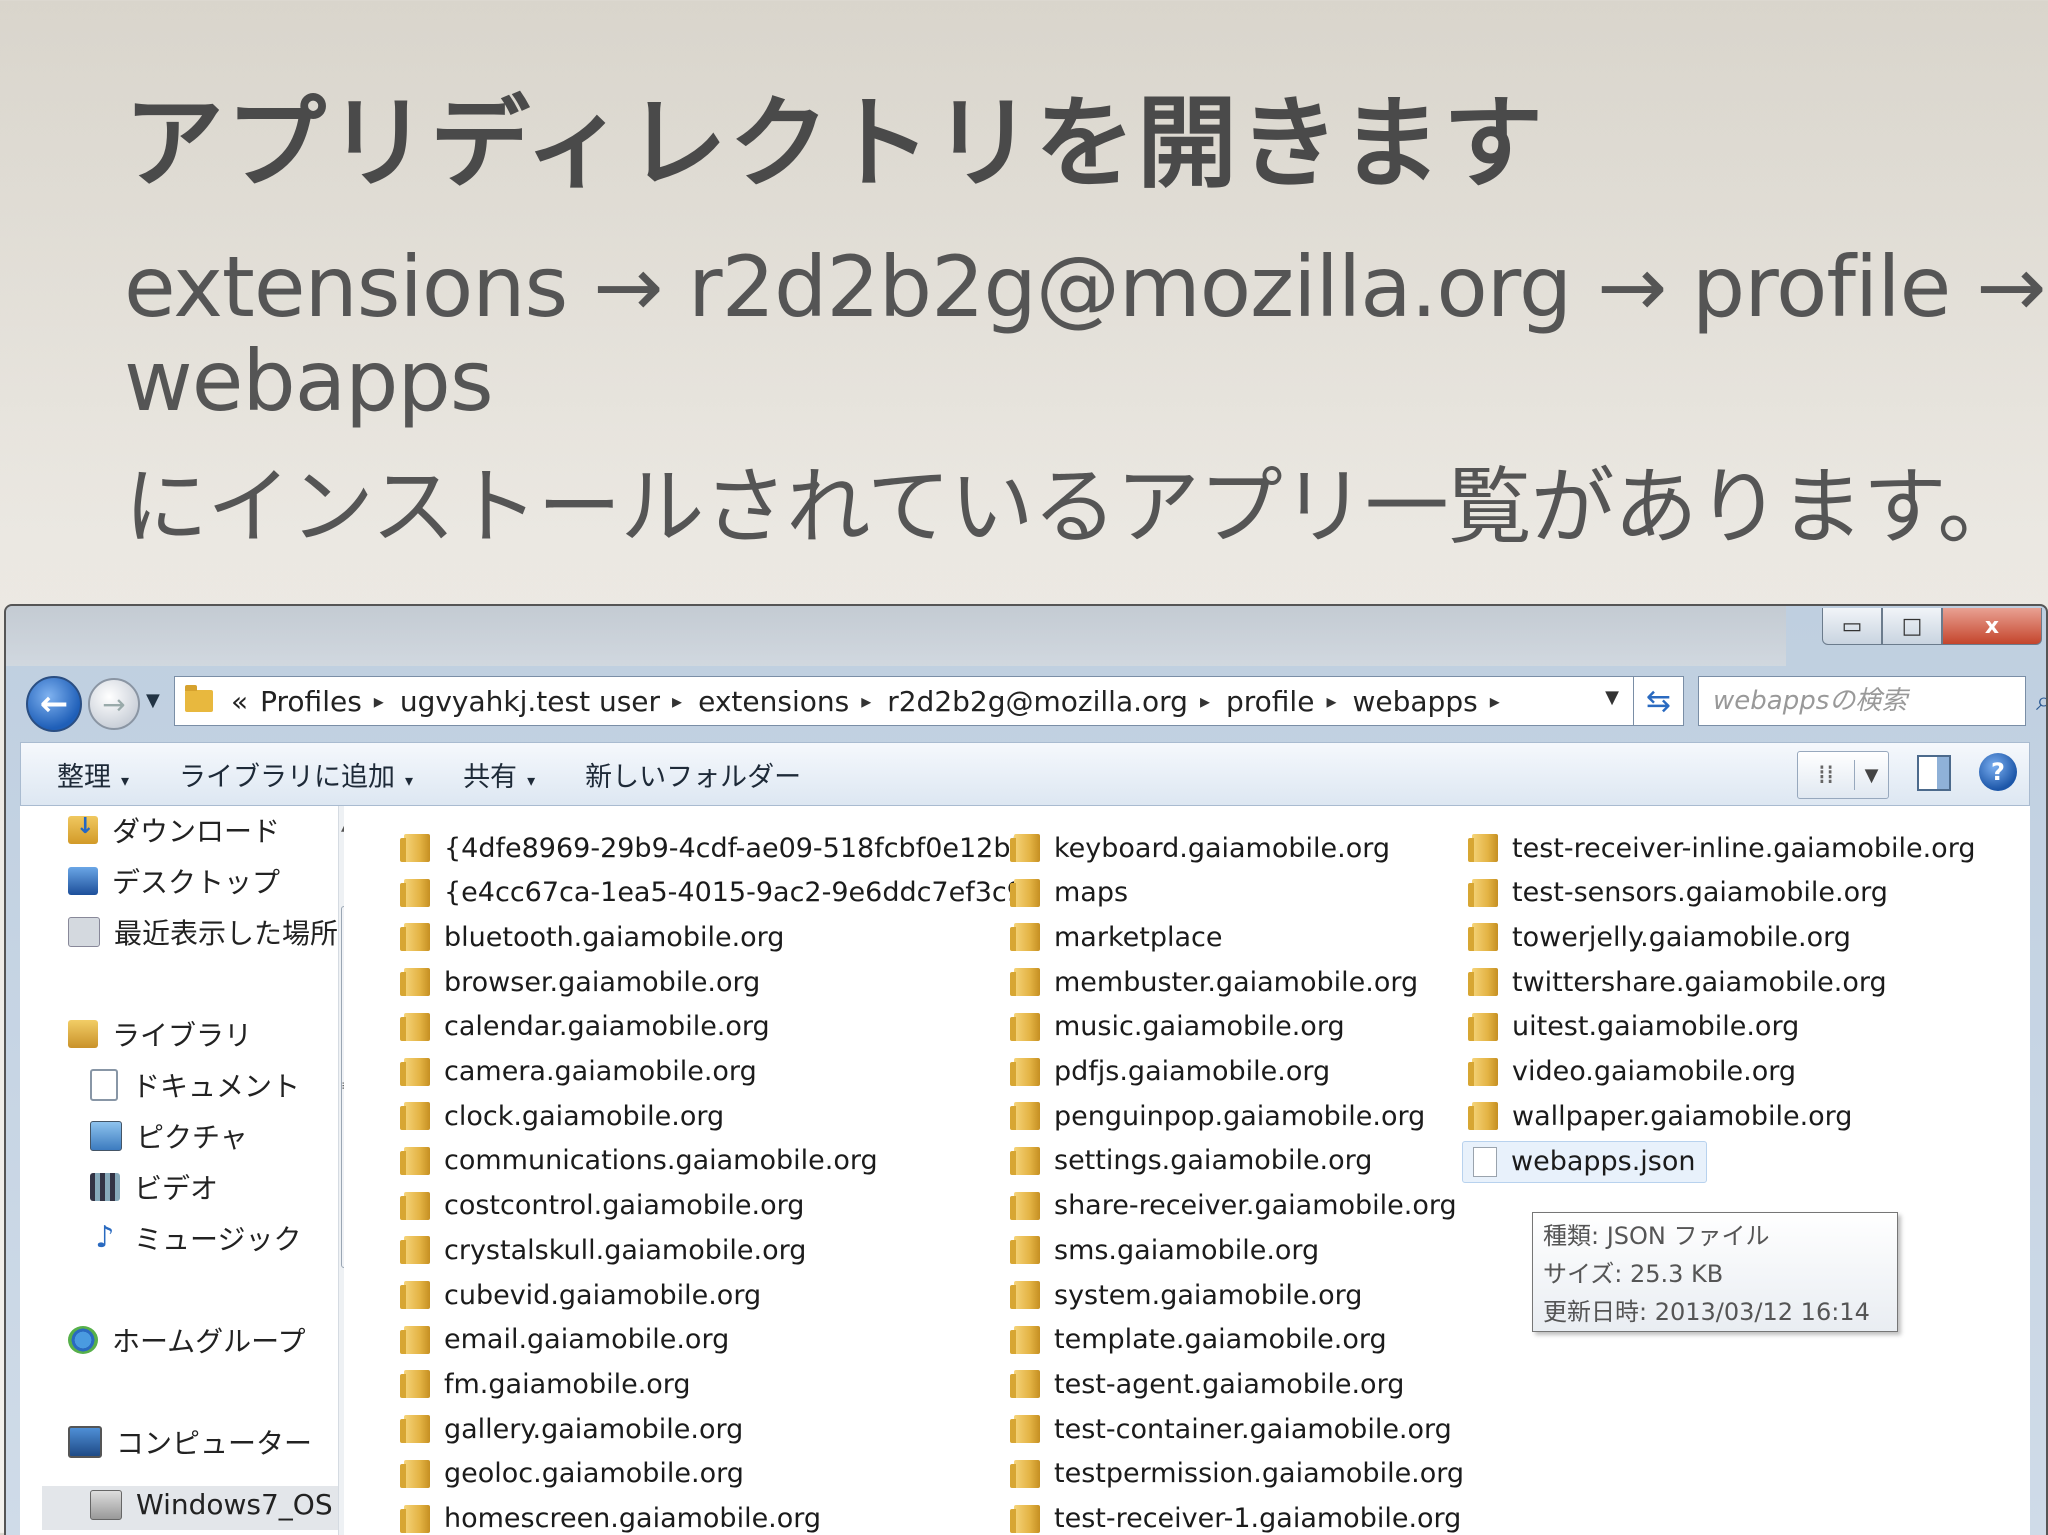 The image size is (2048, 1535). What do you see at coordinates (190, 1442) in the screenshot?
I see `nav-item-computer: コンピューター` at bounding box center [190, 1442].